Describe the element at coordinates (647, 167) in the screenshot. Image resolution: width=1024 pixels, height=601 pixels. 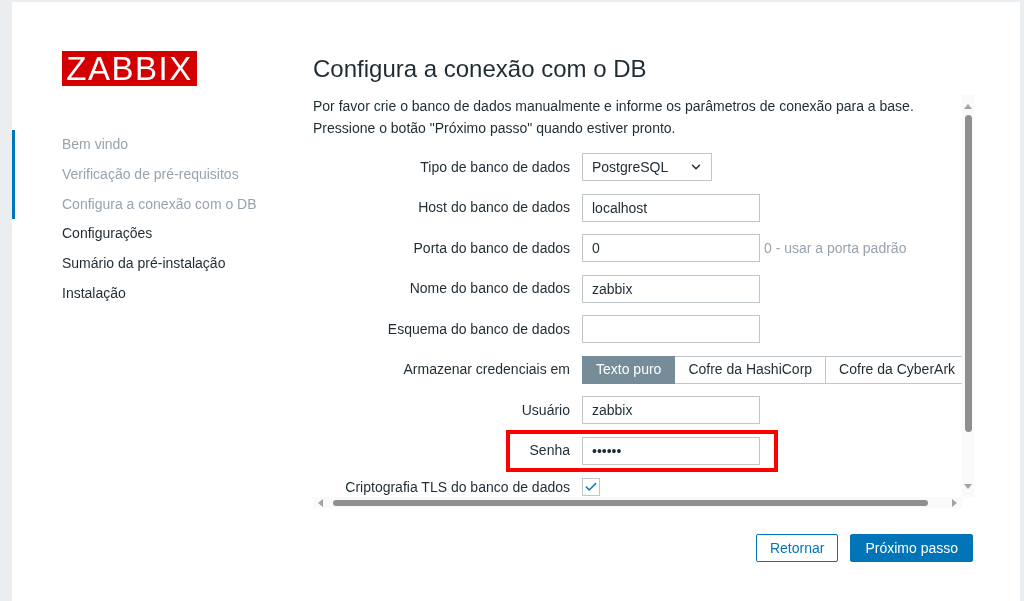
I see `dropdown: PostgreSQL` at that location.